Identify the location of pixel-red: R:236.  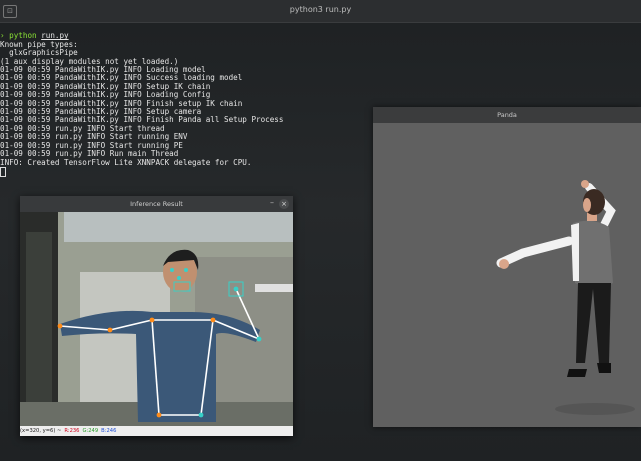
(72, 431).